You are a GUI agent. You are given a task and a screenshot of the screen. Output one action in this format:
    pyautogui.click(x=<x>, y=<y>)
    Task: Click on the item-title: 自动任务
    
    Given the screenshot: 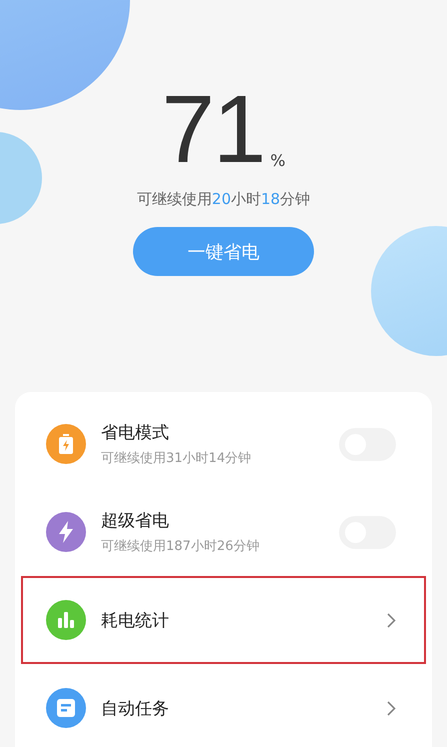 What is the action you would take?
    pyautogui.click(x=244, y=708)
    